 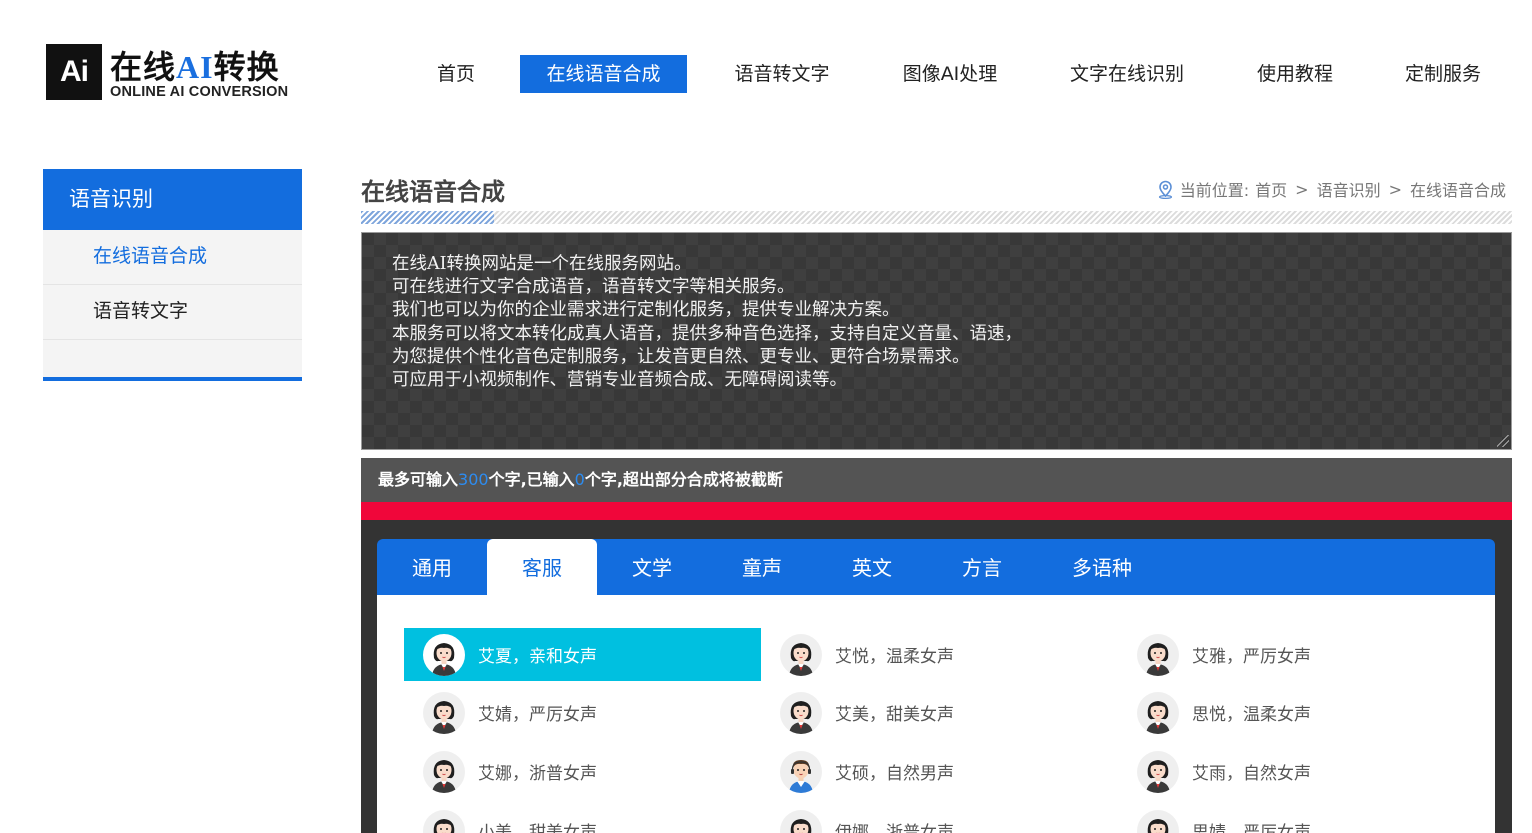 I want to click on location-pin-icon, so click(x=1165, y=189).